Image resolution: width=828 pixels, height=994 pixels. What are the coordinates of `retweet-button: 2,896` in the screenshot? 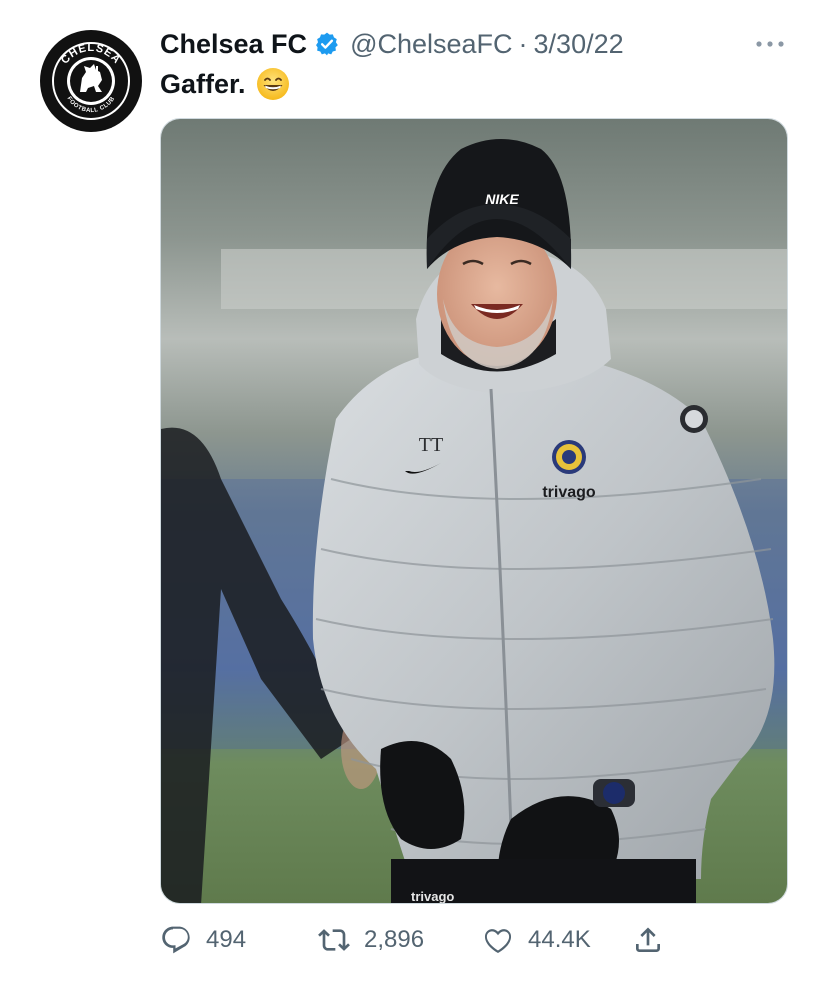 It's located at (371, 940).